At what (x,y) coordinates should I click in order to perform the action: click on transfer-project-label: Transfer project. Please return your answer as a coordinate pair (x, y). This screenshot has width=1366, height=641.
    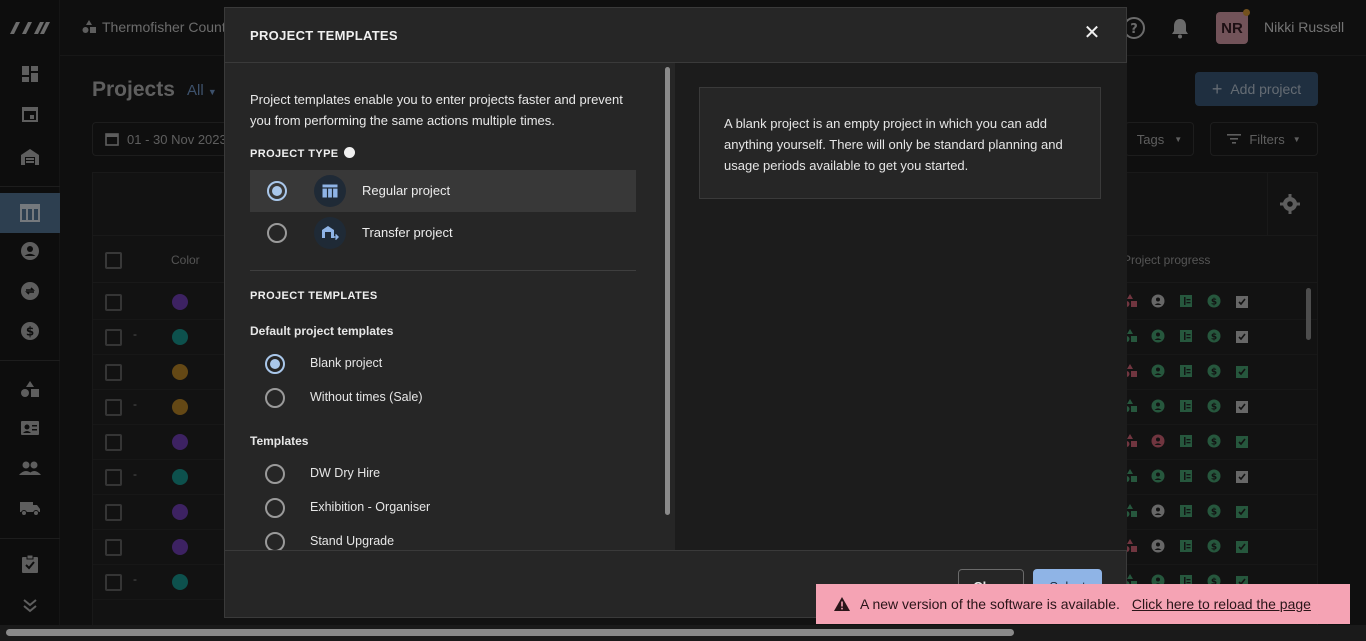
    Looking at the image, I should click on (407, 232).